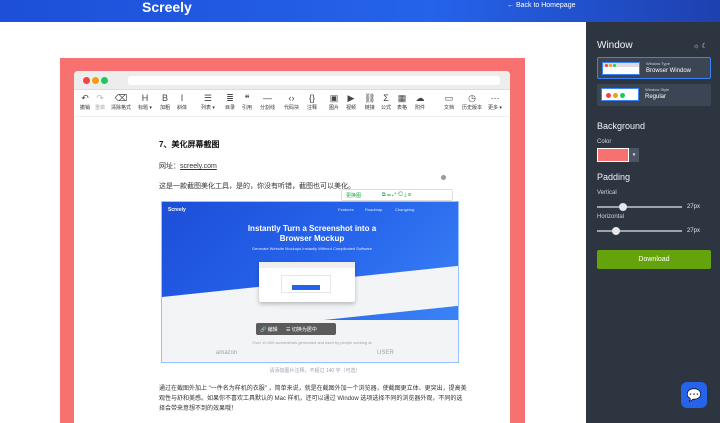 This screenshot has width=720, height=423. I want to click on toolbar-icon: ‹›, so click(291, 98).